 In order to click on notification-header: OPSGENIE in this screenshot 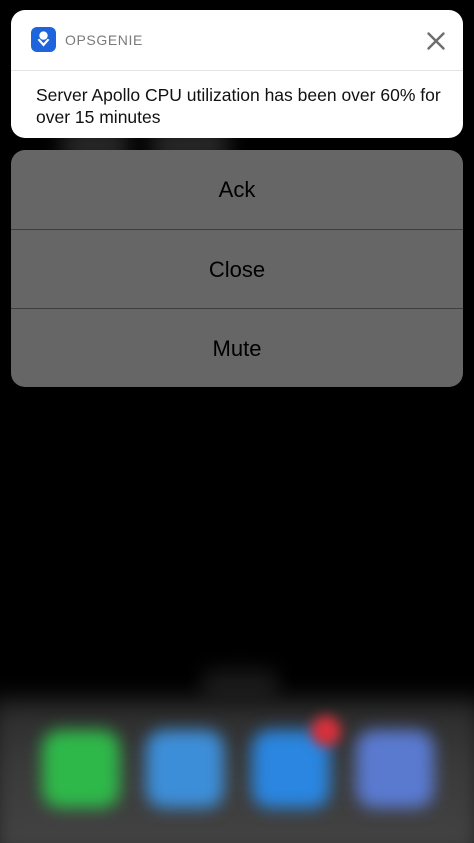, I will do `click(237, 40)`.